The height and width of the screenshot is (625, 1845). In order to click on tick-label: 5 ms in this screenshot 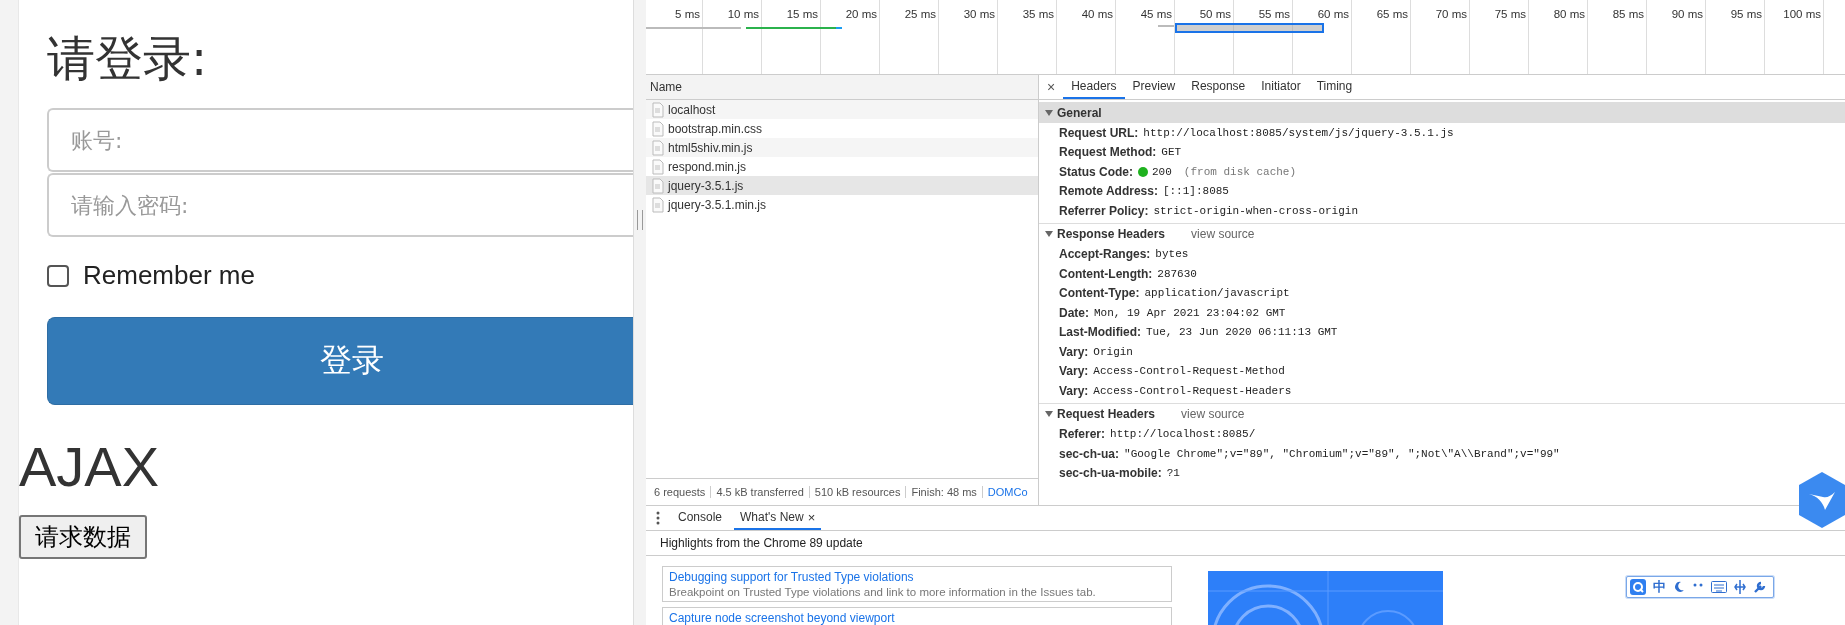, I will do `click(688, 14)`.